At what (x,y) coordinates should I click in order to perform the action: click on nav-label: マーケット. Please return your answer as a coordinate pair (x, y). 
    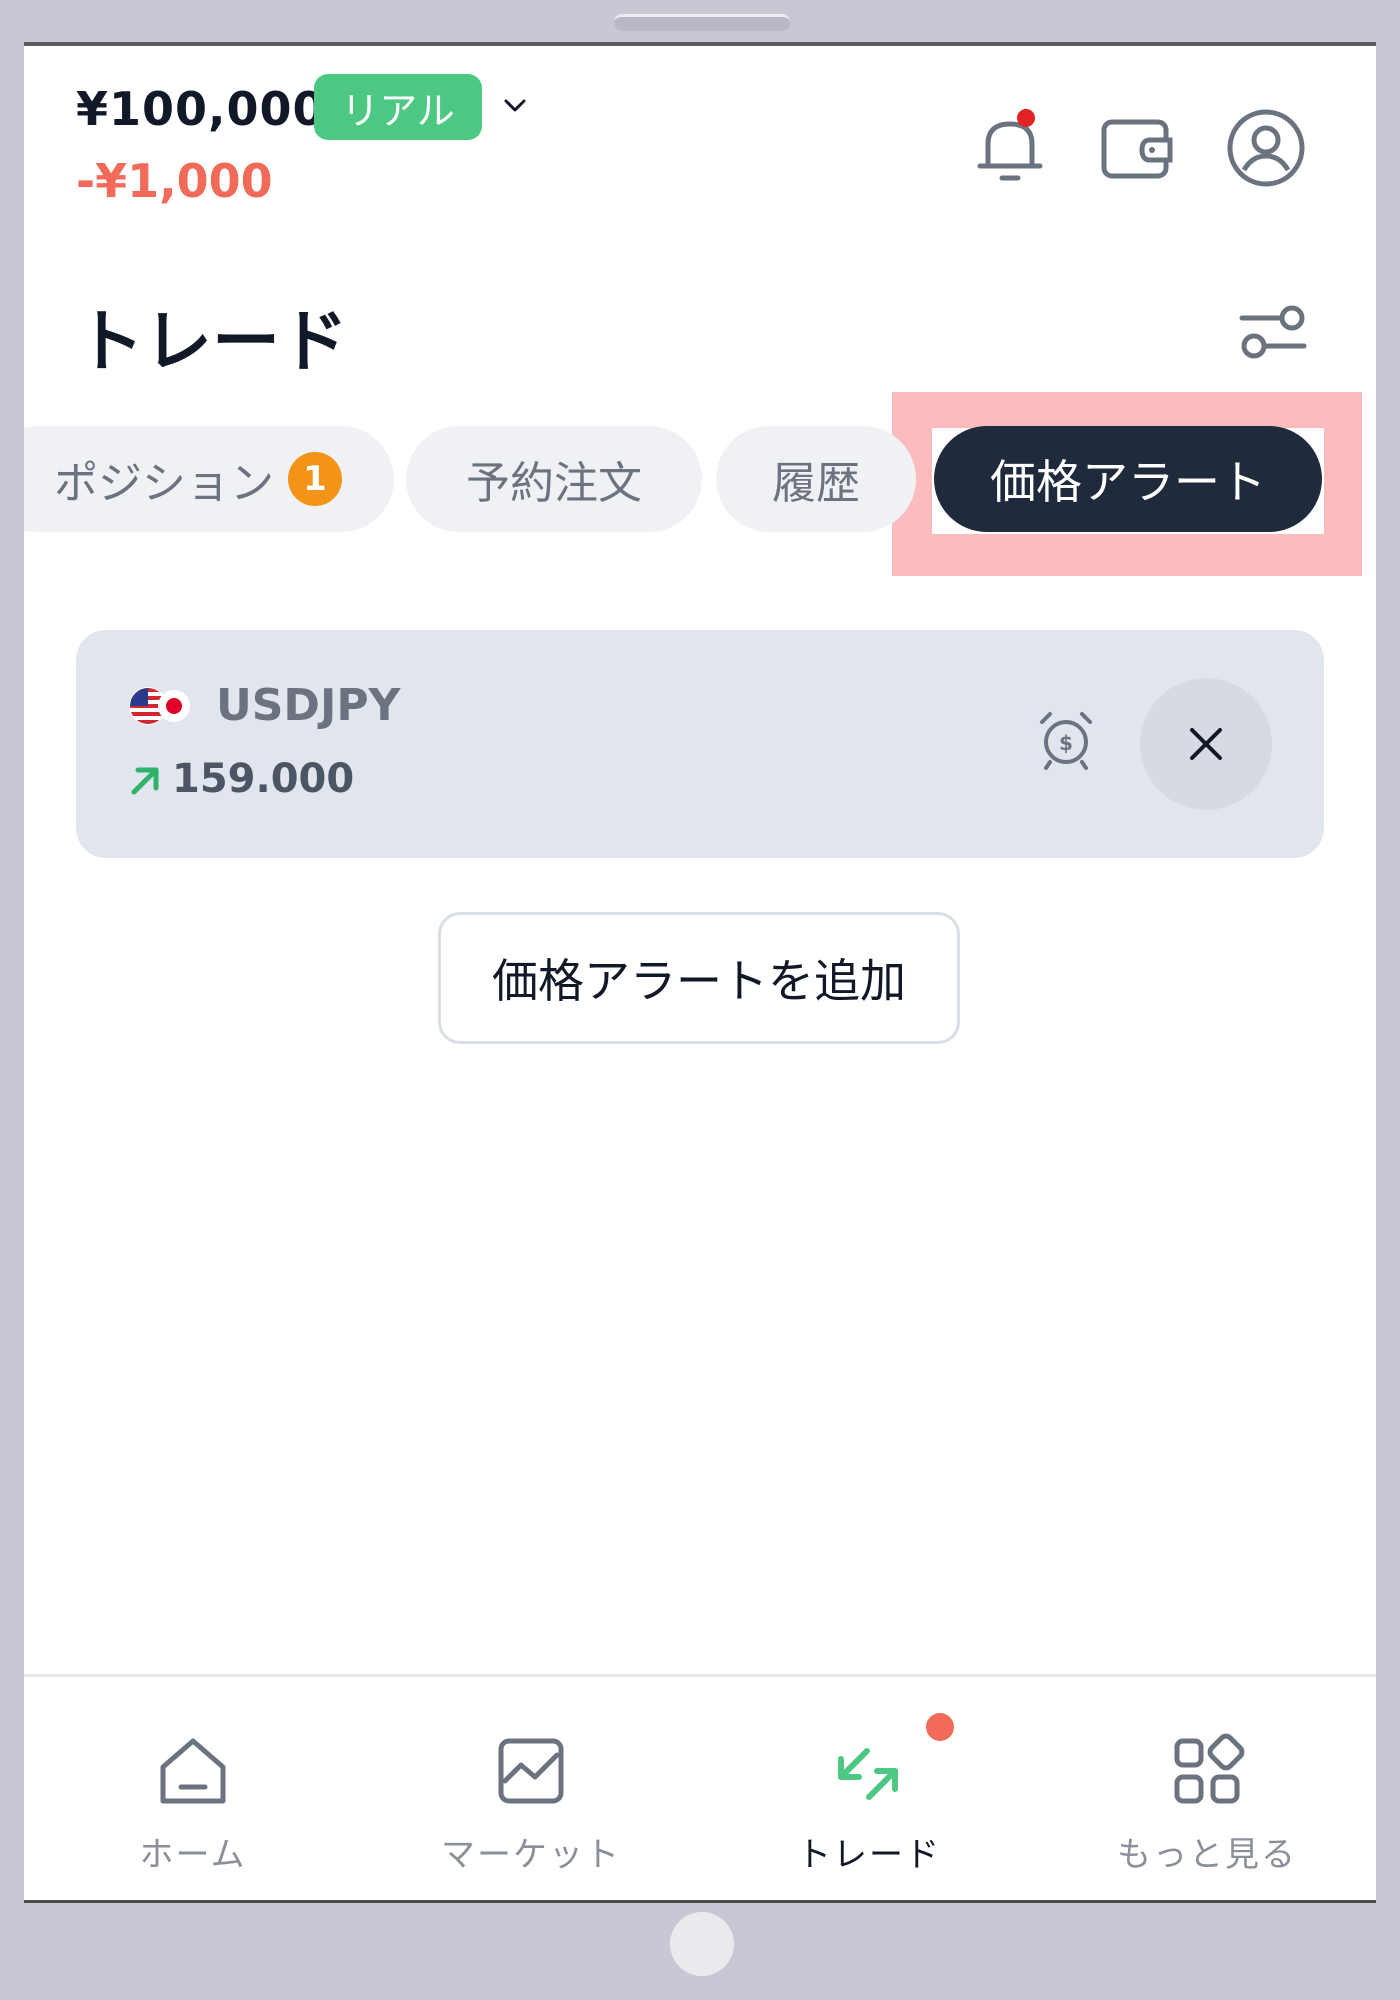
    Looking at the image, I should click on (531, 1855).